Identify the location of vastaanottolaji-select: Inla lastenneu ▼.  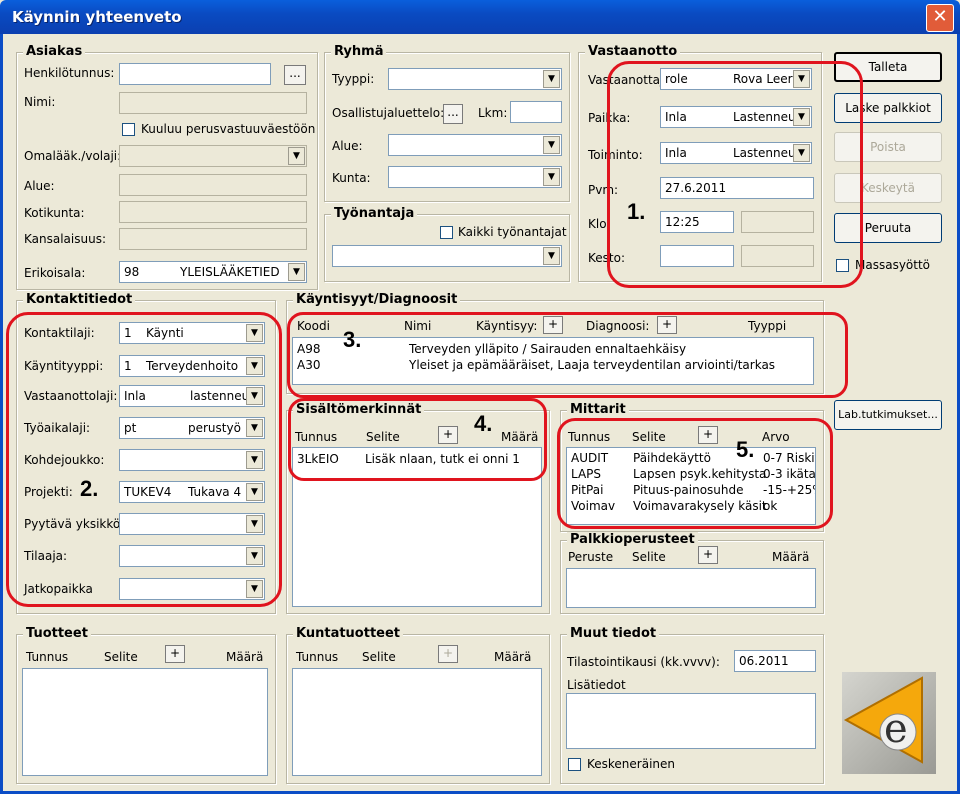
(192, 396).